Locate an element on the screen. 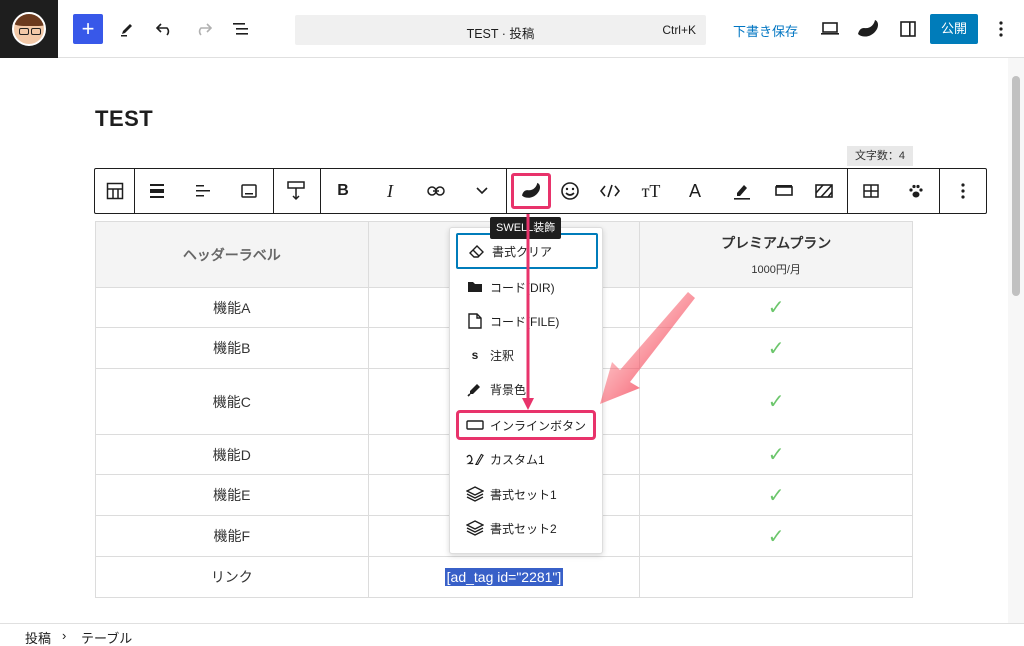 The height and width of the screenshot is (646, 1024). menu-item-label: コード(DIR) is located at coordinates (522, 287).